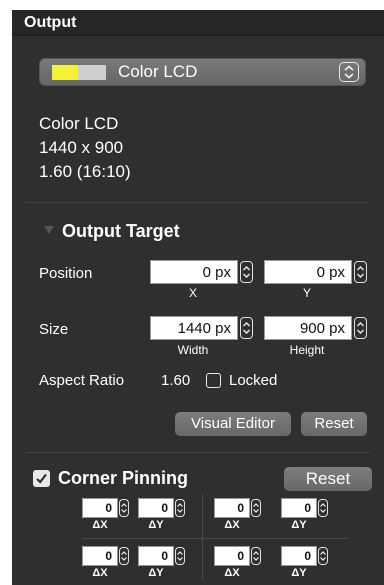  I want to click on corner-top-left-dx-input: 0, so click(100, 508).